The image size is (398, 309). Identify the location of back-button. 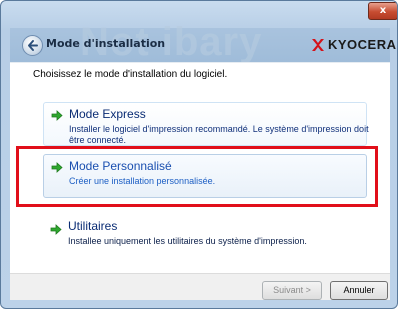
(32, 45).